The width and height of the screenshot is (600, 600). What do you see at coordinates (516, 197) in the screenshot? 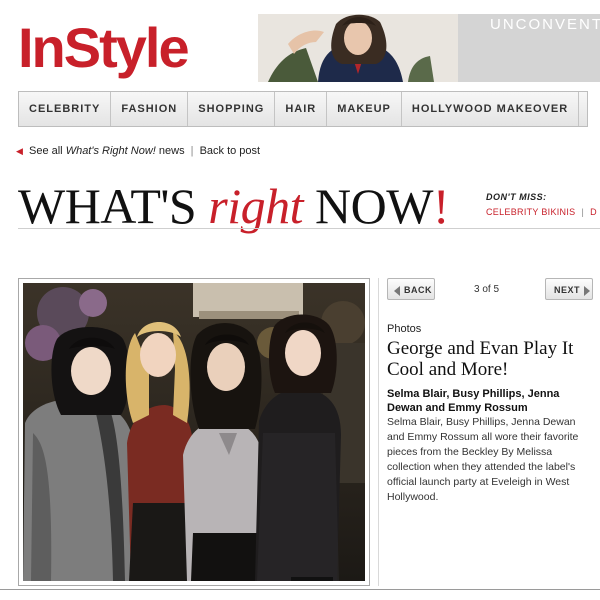
I see `dont-miss-label: DON'T MISS:` at bounding box center [516, 197].